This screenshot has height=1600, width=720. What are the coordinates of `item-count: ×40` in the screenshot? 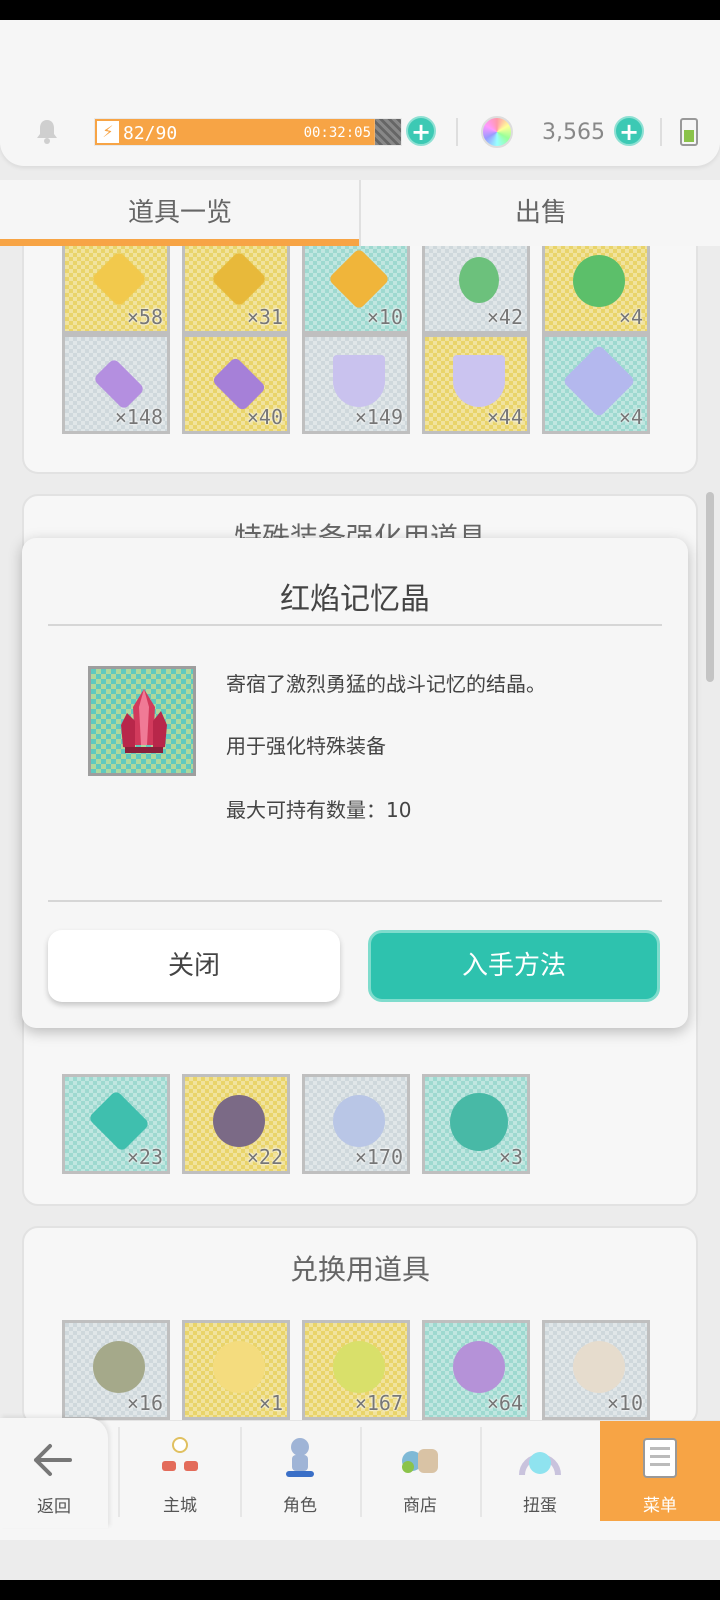 It's located at (264, 417).